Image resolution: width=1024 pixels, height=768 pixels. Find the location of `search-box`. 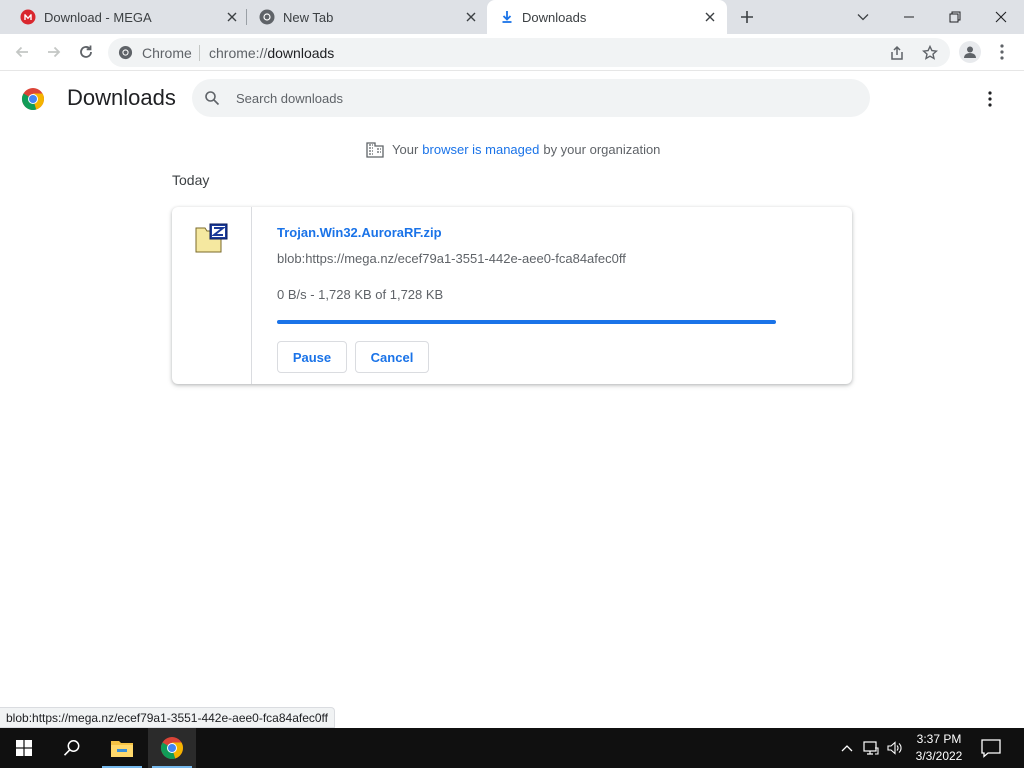

search-box is located at coordinates (531, 98).